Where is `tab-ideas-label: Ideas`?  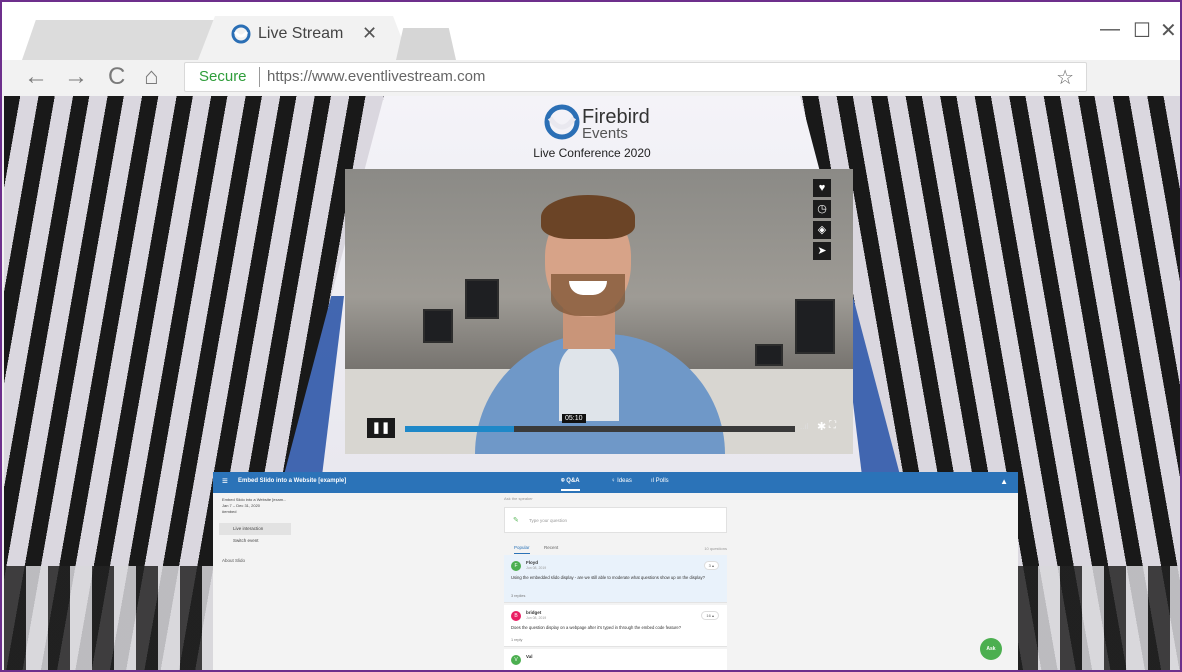
tab-ideas-label: Ideas is located at coordinates (624, 481).